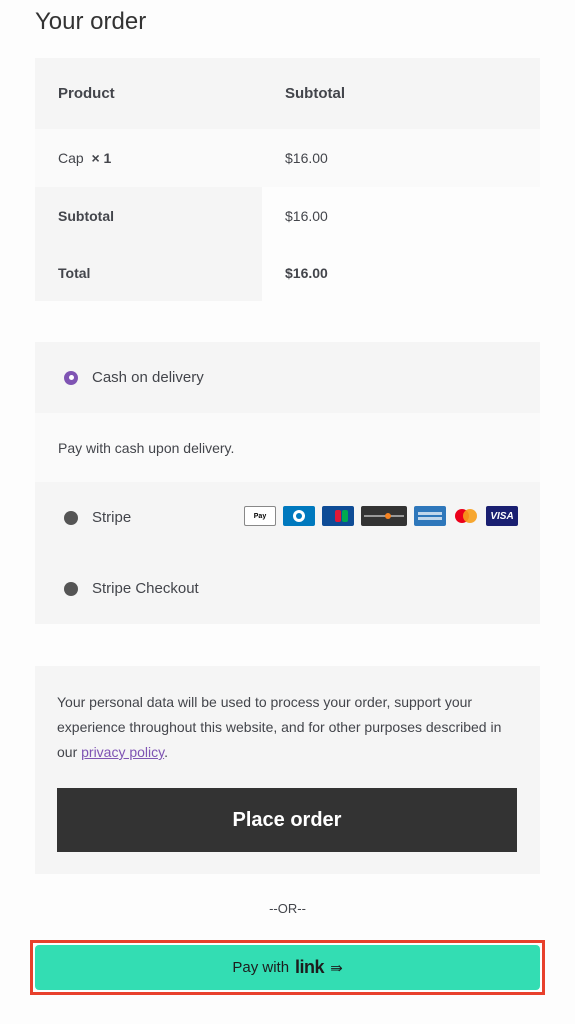 The height and width of the screenshot is (1024, 575). Describe the element at coordinates (112, 517) in the screenshot. I see `stripe-label: Stripe` at that location.